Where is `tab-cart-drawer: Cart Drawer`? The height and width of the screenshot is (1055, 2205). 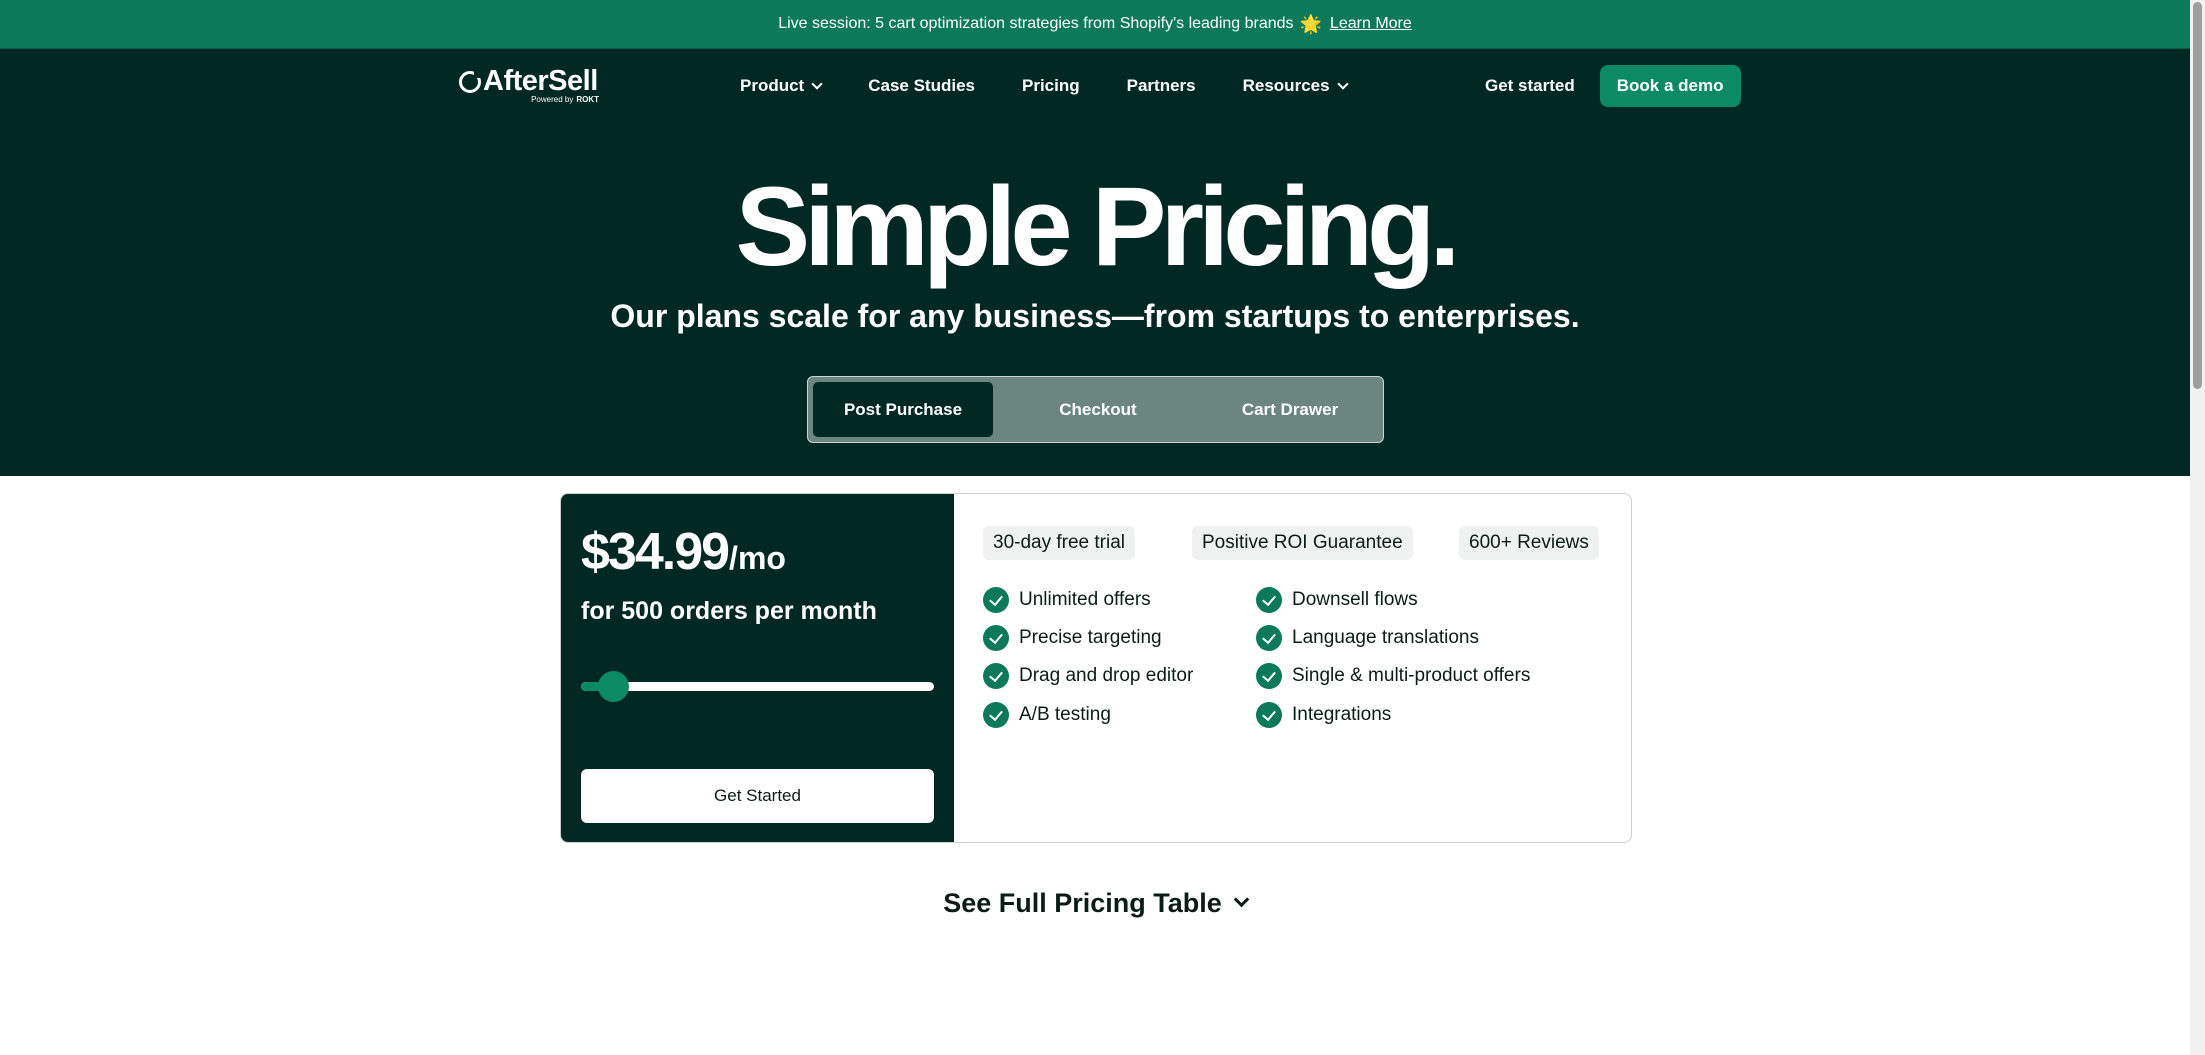
tab-cart-drawer: Cart Drawer is located at coordinates (1290, 409).